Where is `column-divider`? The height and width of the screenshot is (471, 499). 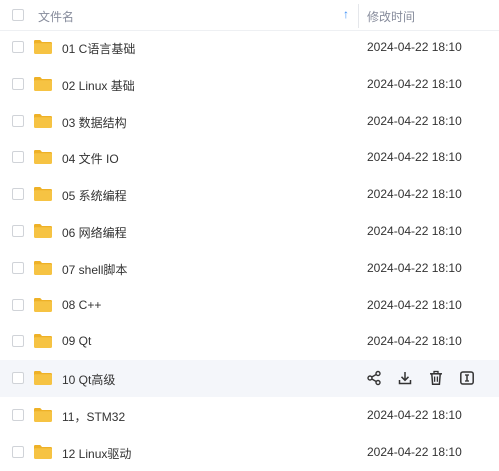
column-divider is located at coordinates (358, 16).